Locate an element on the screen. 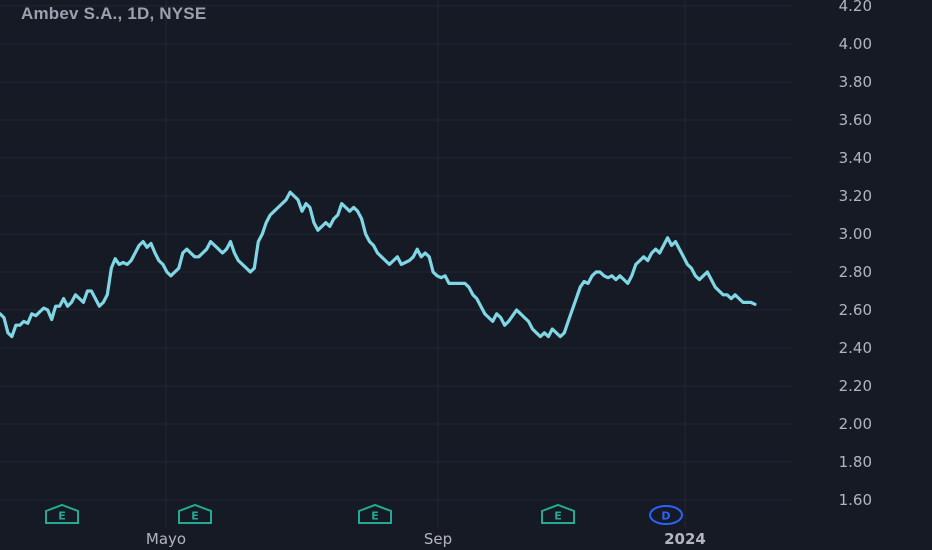  y-tick-label: 2.00 is located at coordinates (855, 424).